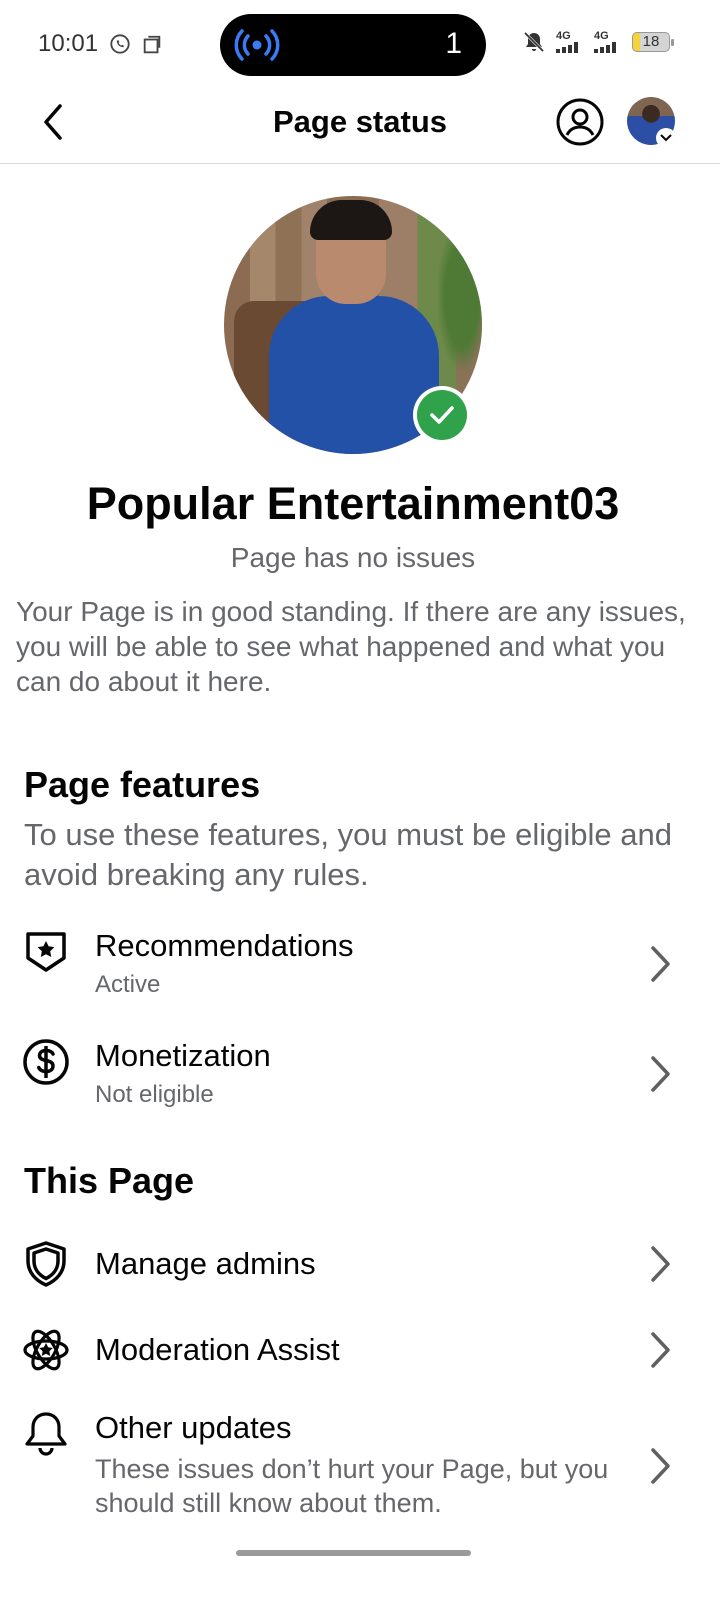 Image resolution: width=720 pixels, height=1600 pixels. What do you see at coordinates (193, 1427) in the screenshot?
I see `page-item-label: Other updates` at bounding box center [193, 1427].